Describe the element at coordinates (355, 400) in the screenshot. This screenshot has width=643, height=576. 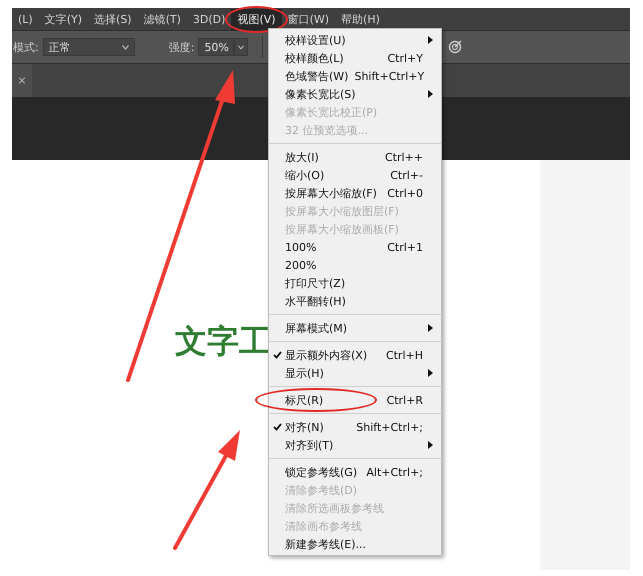
I see `menu-item: 标尺(R) Ctrl+R` at that location.